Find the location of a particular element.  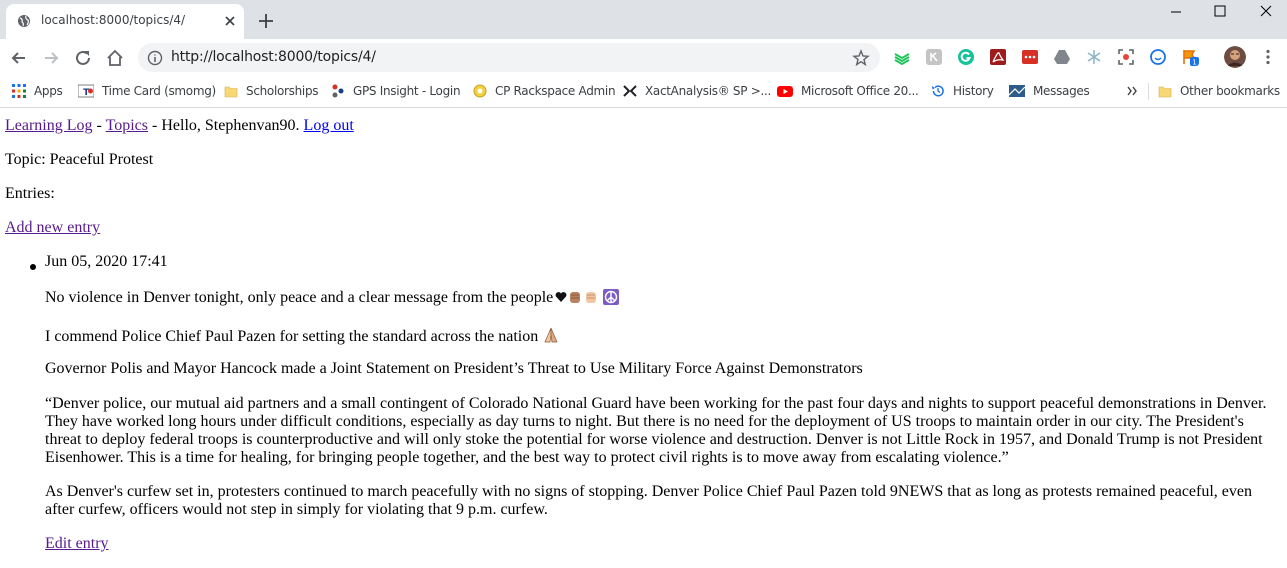

xact-icon is located at coordinates (630, 91).